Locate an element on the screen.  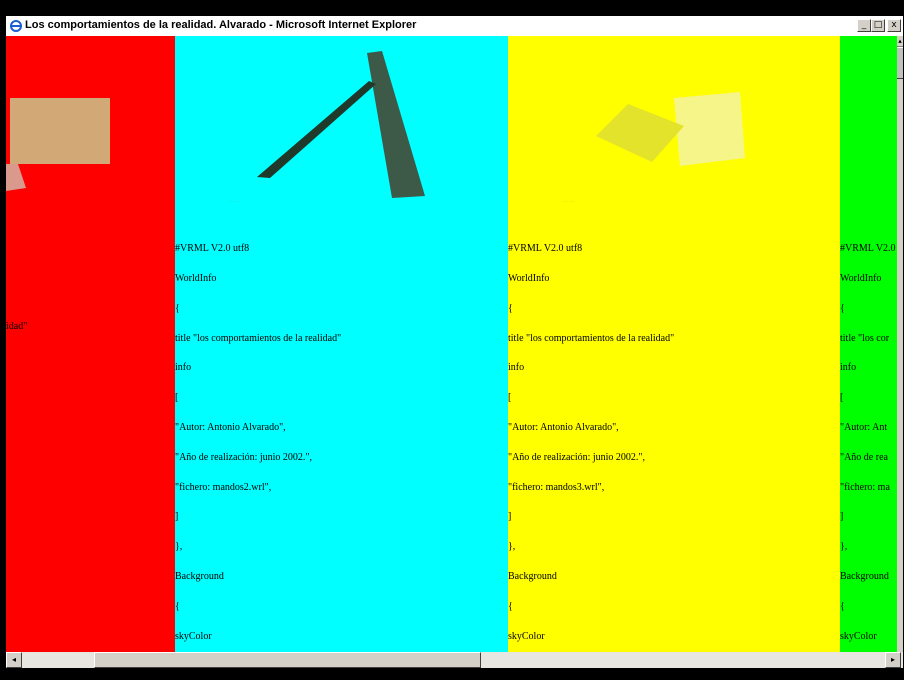
vertical-scroll-thumb is located at coordinates (900, 63).